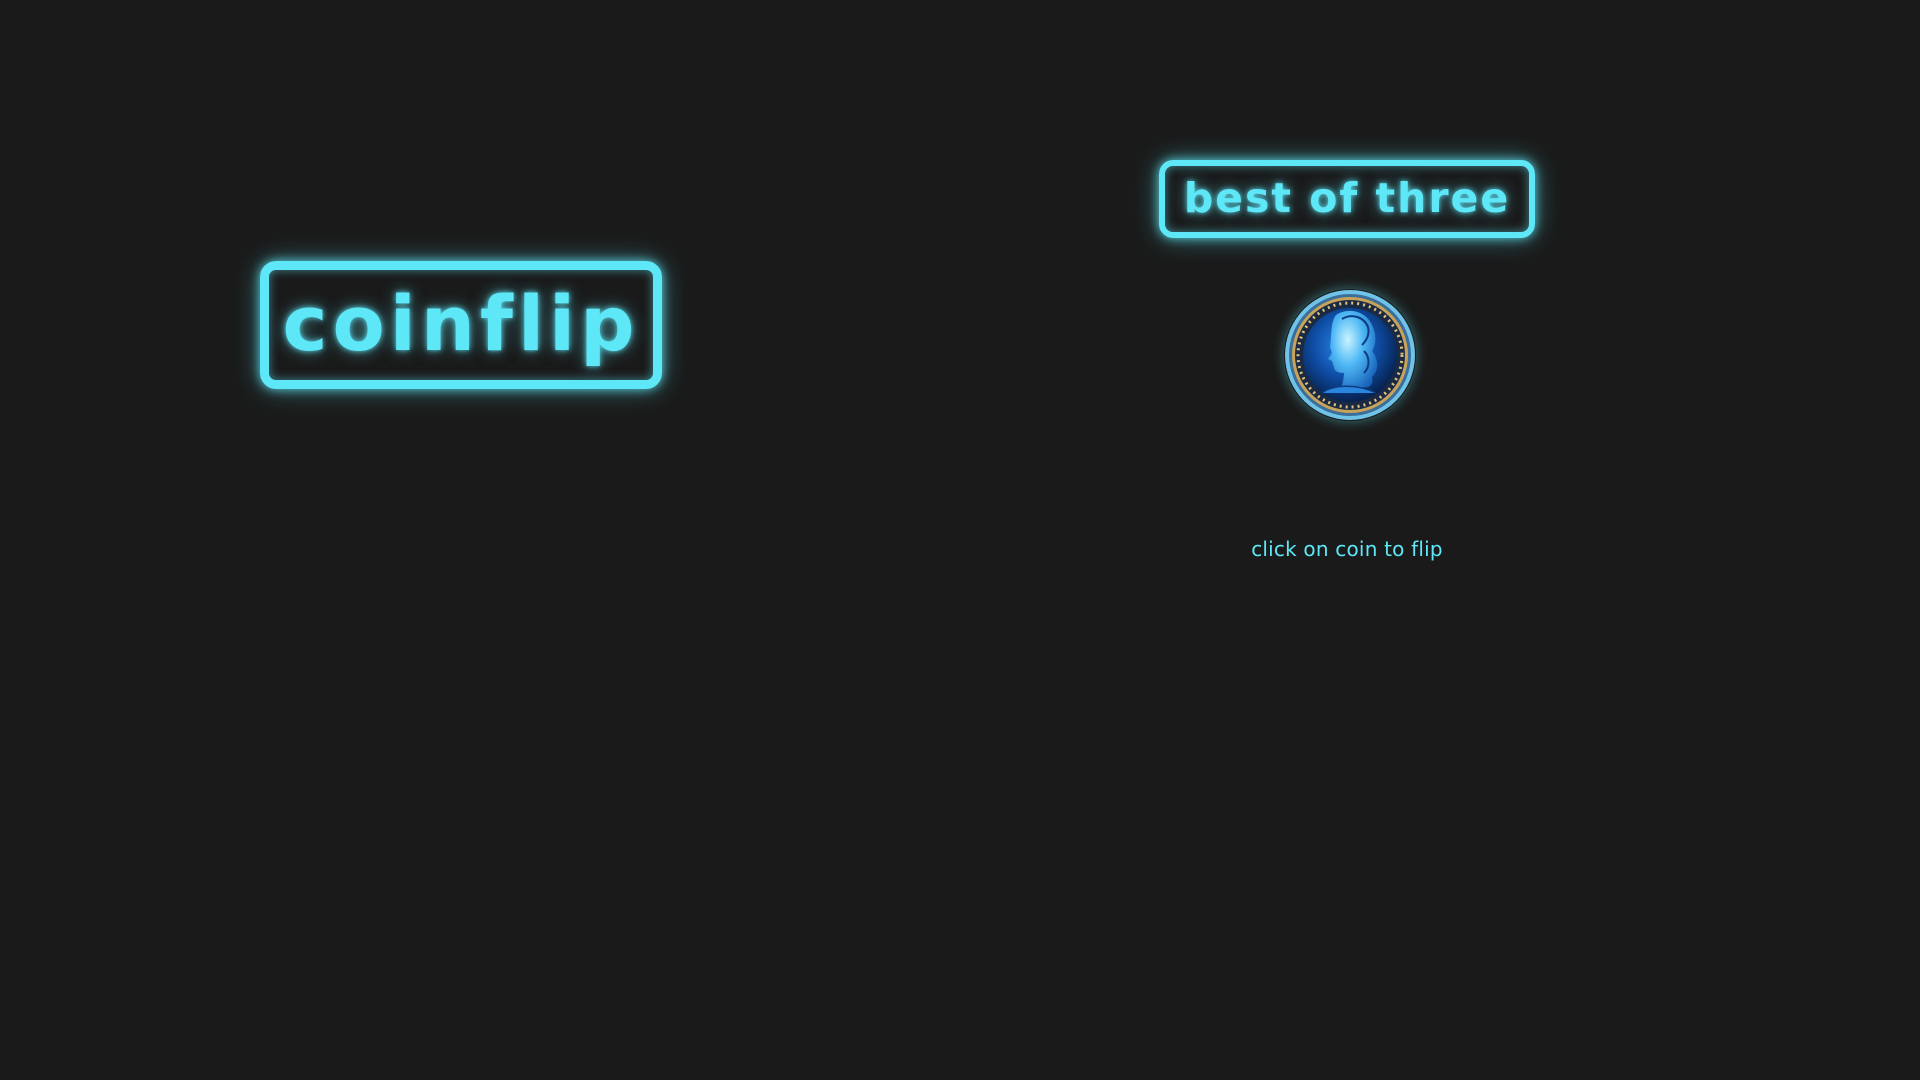 The height and width of the screenshot is (1080, 1920). I want to click on coin-portrait-icon, so click(1350, 355).